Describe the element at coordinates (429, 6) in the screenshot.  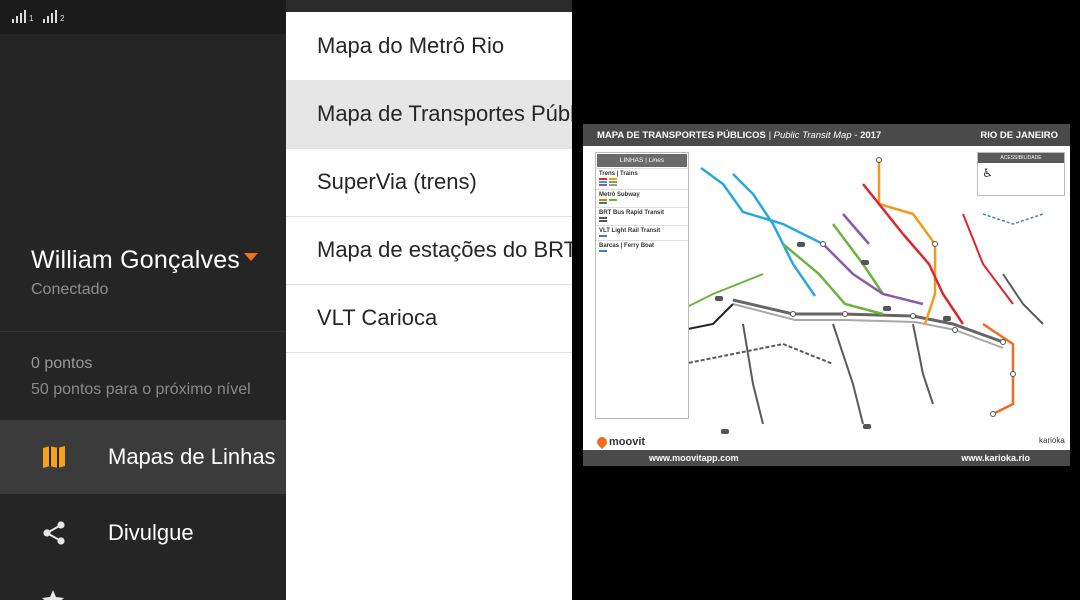
I see `top-bar` at that location.